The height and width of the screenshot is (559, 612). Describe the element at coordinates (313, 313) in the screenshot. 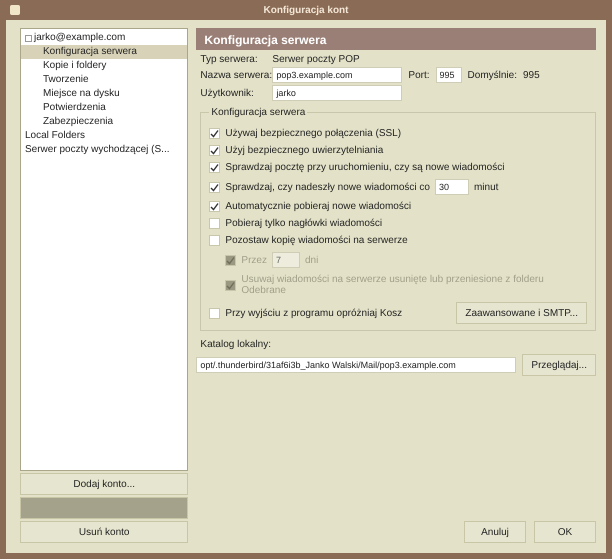

I see `option-label: Przy wyjściu z programu opróżniaj Kosz` at that location.